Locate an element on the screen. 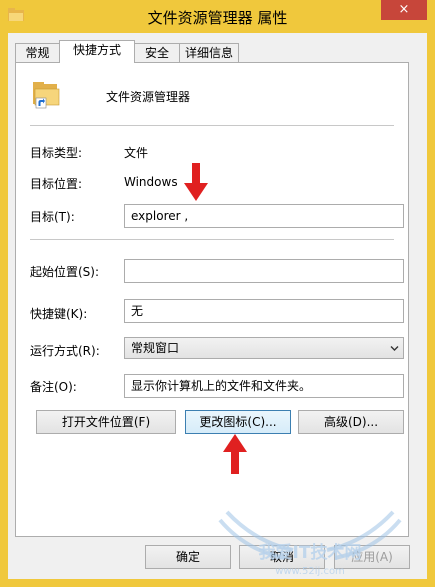  window-title: 文件资源管理器 属性 is located at coordinates (217, 18).